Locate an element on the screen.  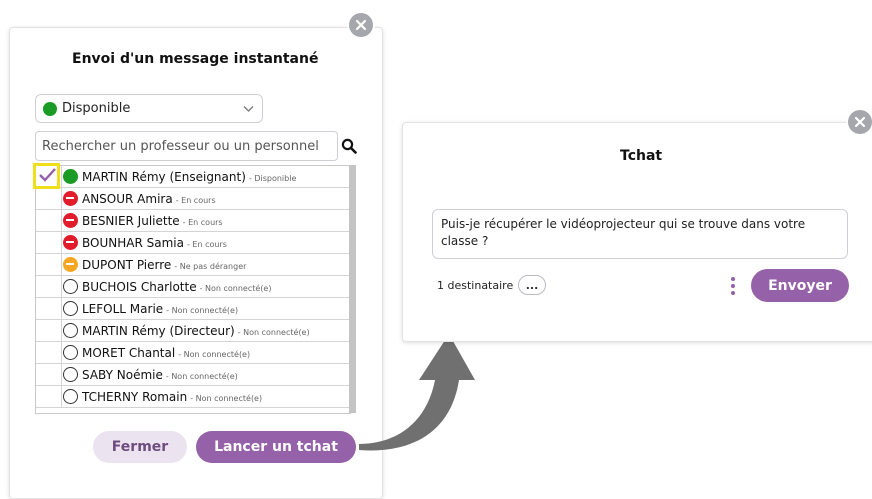
close-button: Fermer is located at coordinates (140, 447).